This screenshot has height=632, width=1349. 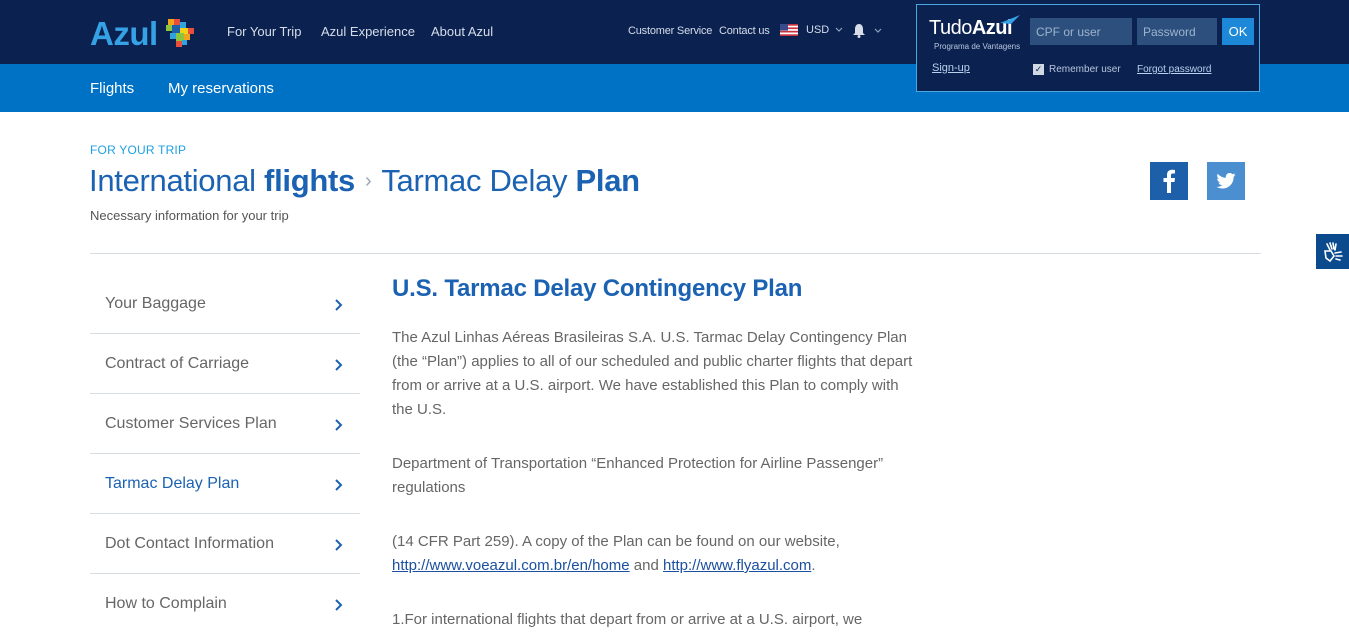 What do you see at coordinates (608, 180) in the screenshot?
I see `title-part-2-bold: Plan` at bounding box center [608, 180].